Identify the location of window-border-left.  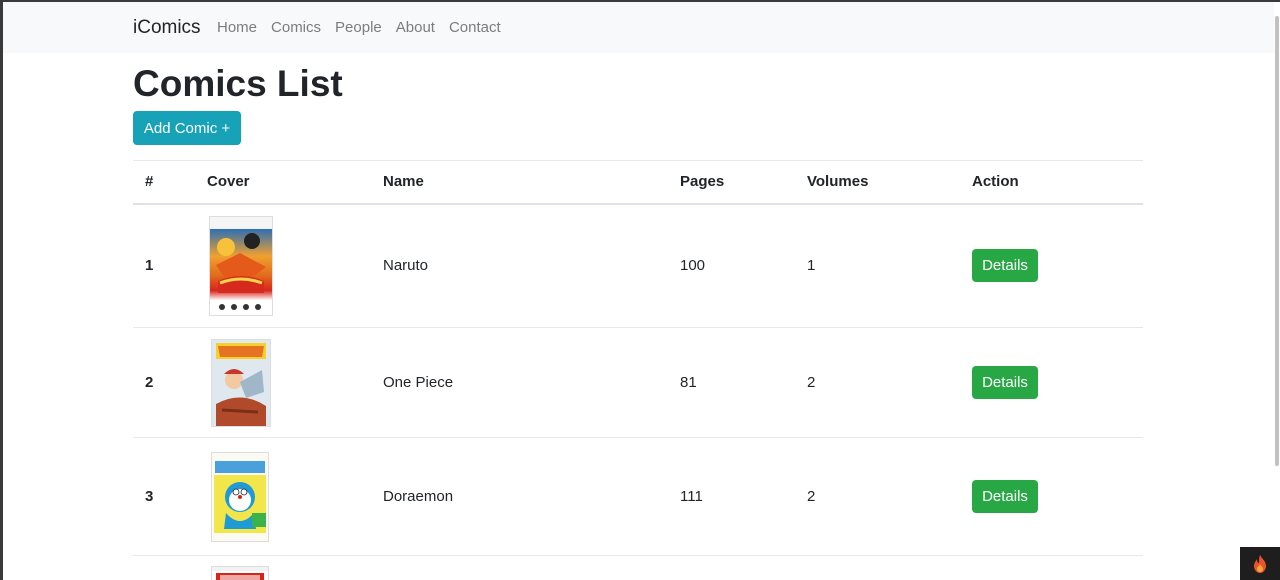
(1, 290).